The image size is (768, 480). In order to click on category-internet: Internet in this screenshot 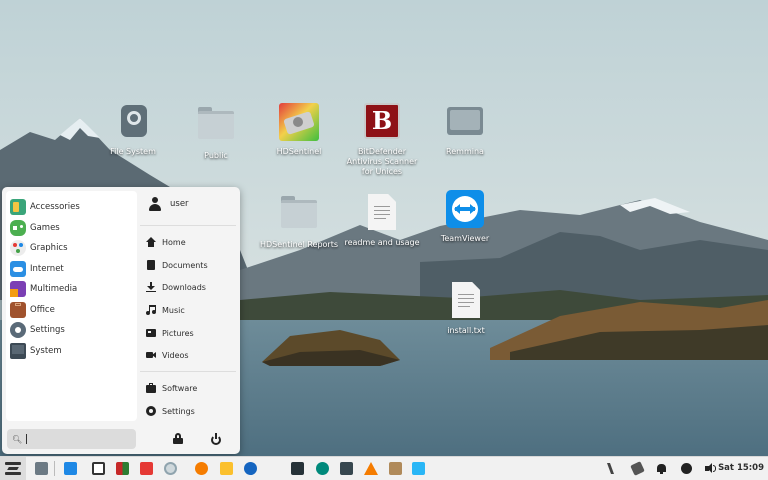, I will do `click(71, 269)`.